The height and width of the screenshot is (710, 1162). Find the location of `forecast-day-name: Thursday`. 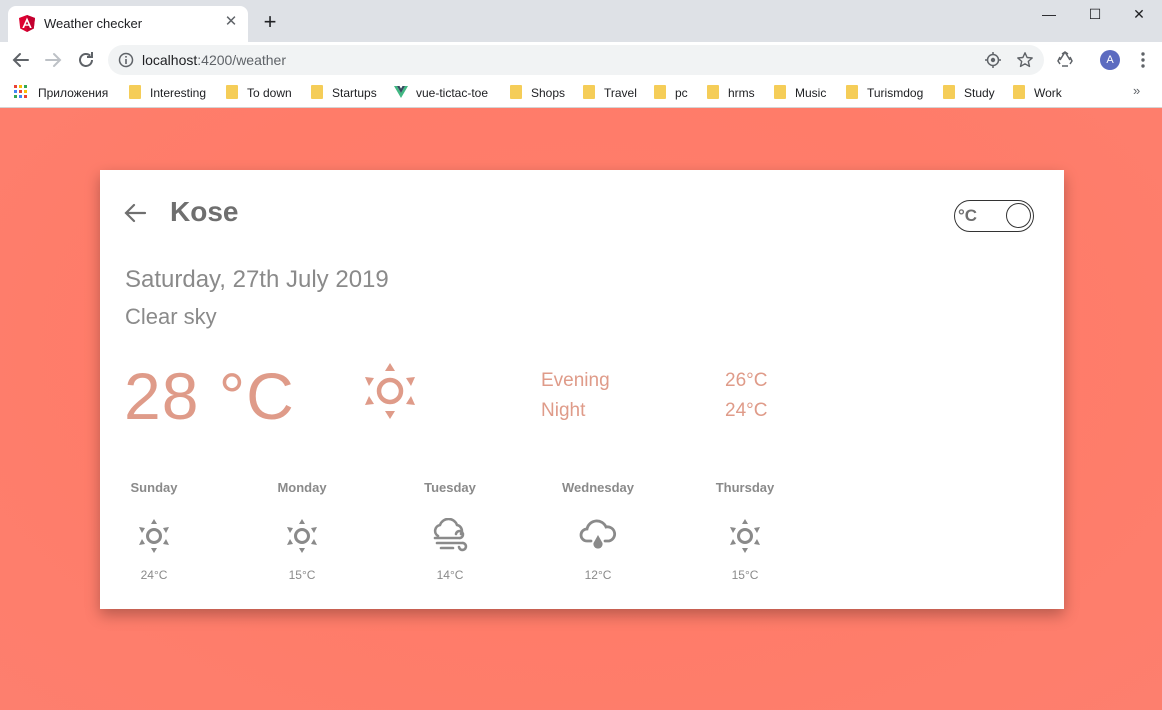

forecast-day-name: Thursday is located at coordinates (745, 487).